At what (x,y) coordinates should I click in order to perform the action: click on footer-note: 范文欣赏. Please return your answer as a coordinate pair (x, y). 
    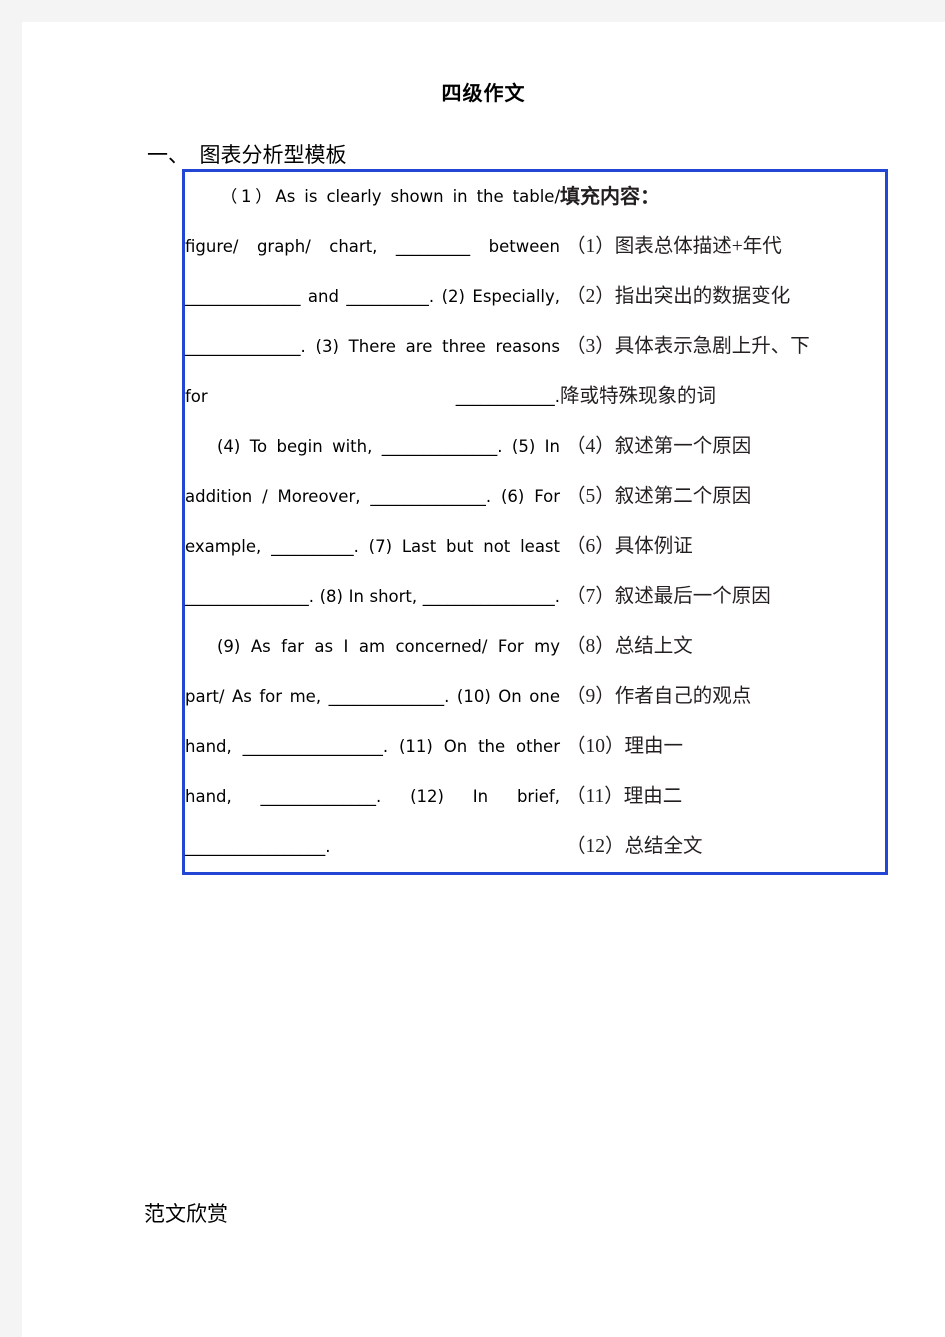
    Looking at the image, I should click on (186, 1214).